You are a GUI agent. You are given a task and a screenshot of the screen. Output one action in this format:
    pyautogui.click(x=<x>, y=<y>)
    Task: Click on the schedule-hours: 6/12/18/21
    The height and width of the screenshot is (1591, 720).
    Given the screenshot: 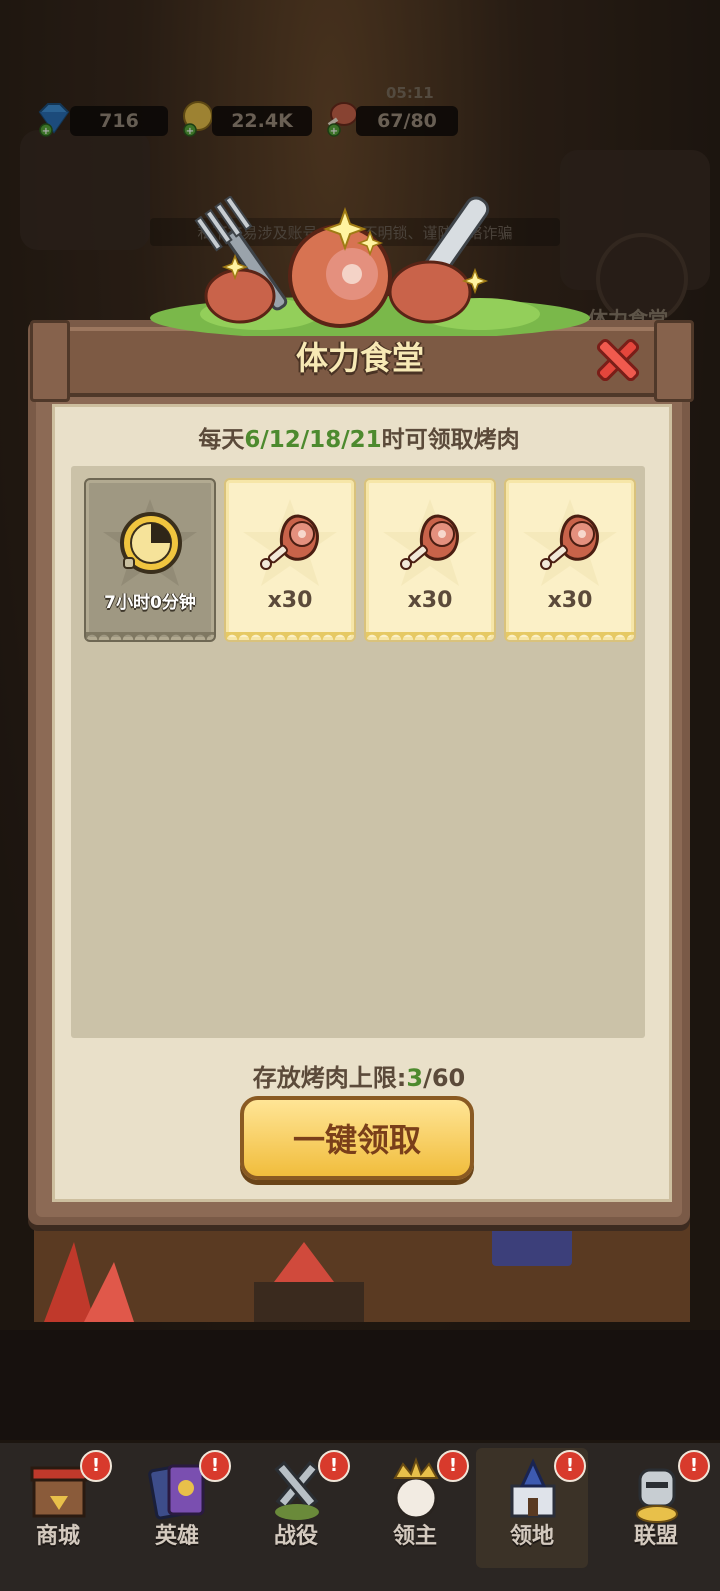 What is the action you would take?
    pyautogui.click(x=313, y=440)
    